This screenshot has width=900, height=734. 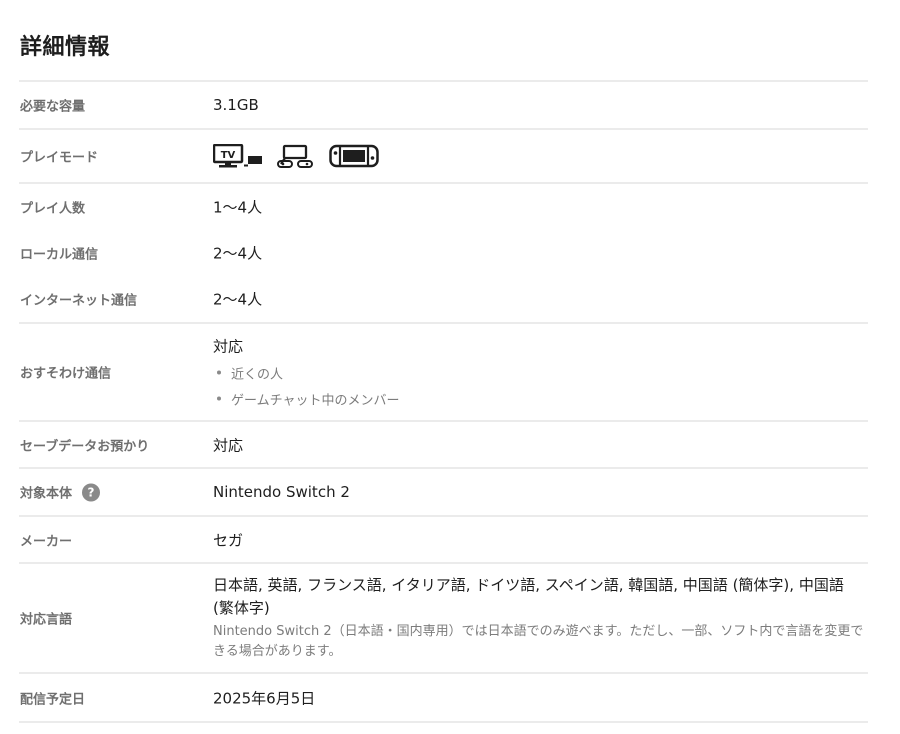 What do you see at coordinates (264, 698) in the screenshot?
I see `row-value: 2025年6月5日` at bounding box center [264, 698].